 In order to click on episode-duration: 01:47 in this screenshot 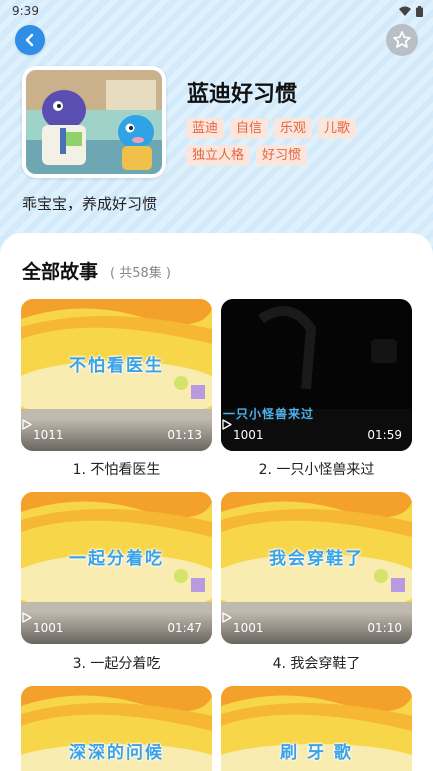, I will do `click(184, 628)`.